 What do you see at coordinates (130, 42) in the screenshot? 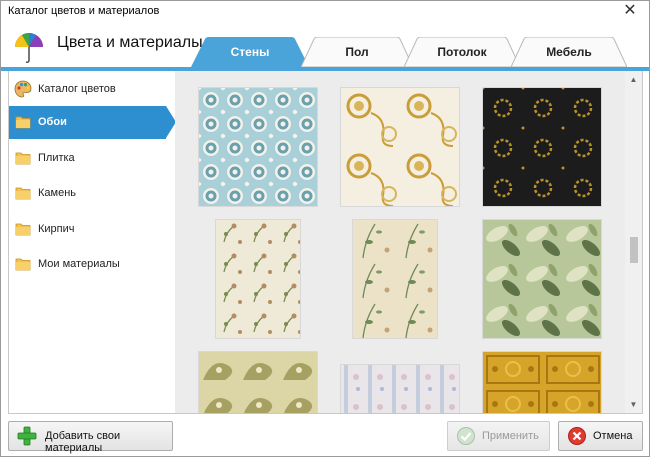
I see `app-title: Цвета и материалы` at bounding box center [130, 42].